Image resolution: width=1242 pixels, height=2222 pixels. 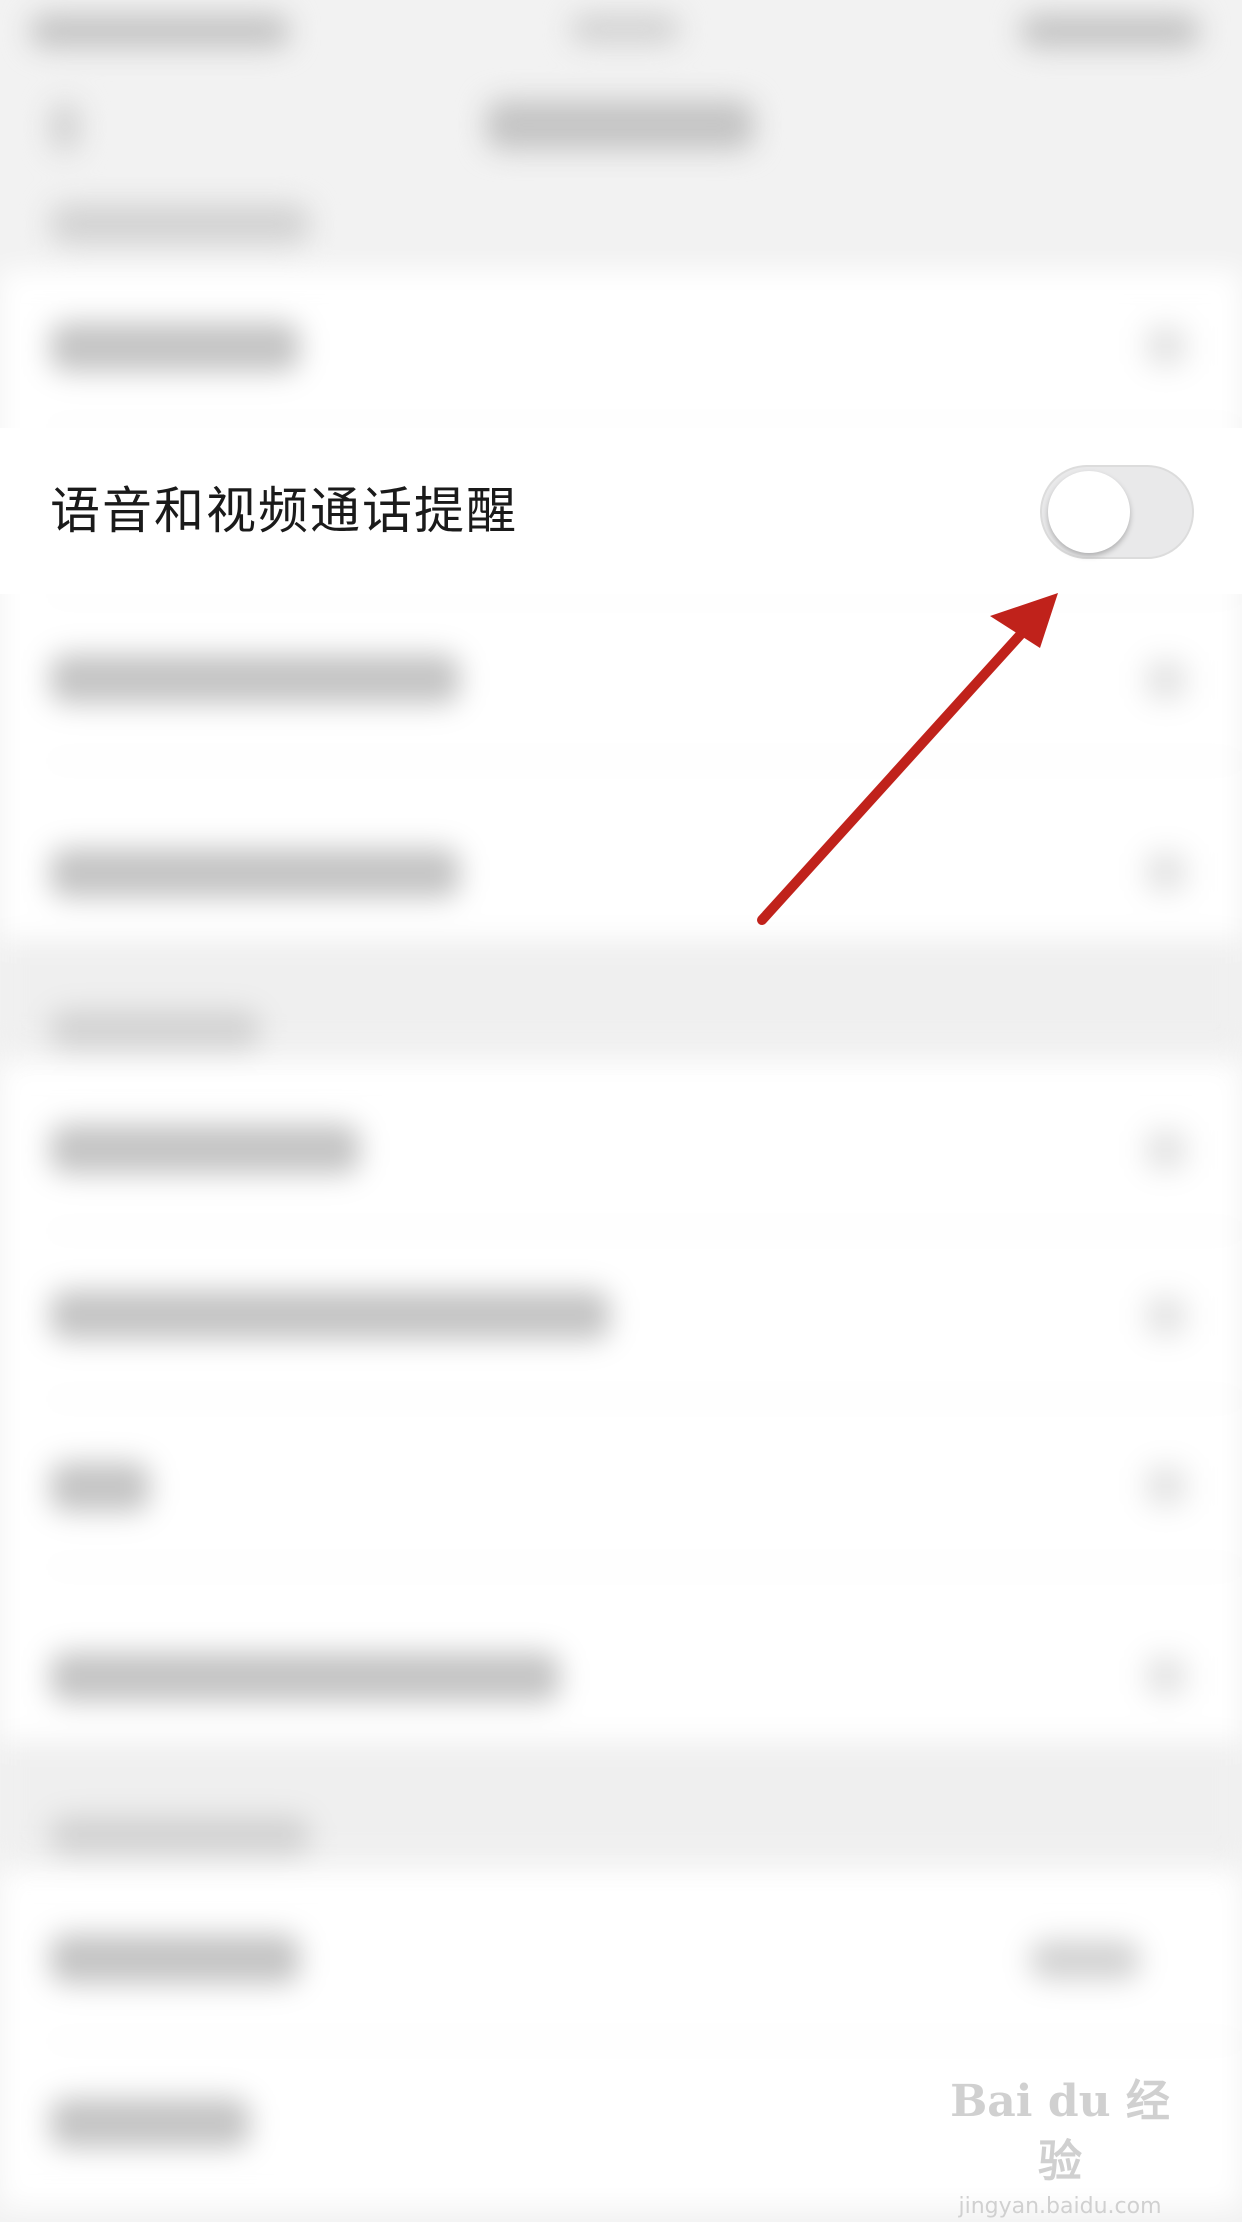 I want to click on row-value-blur, so click(x=1085, y=1960).